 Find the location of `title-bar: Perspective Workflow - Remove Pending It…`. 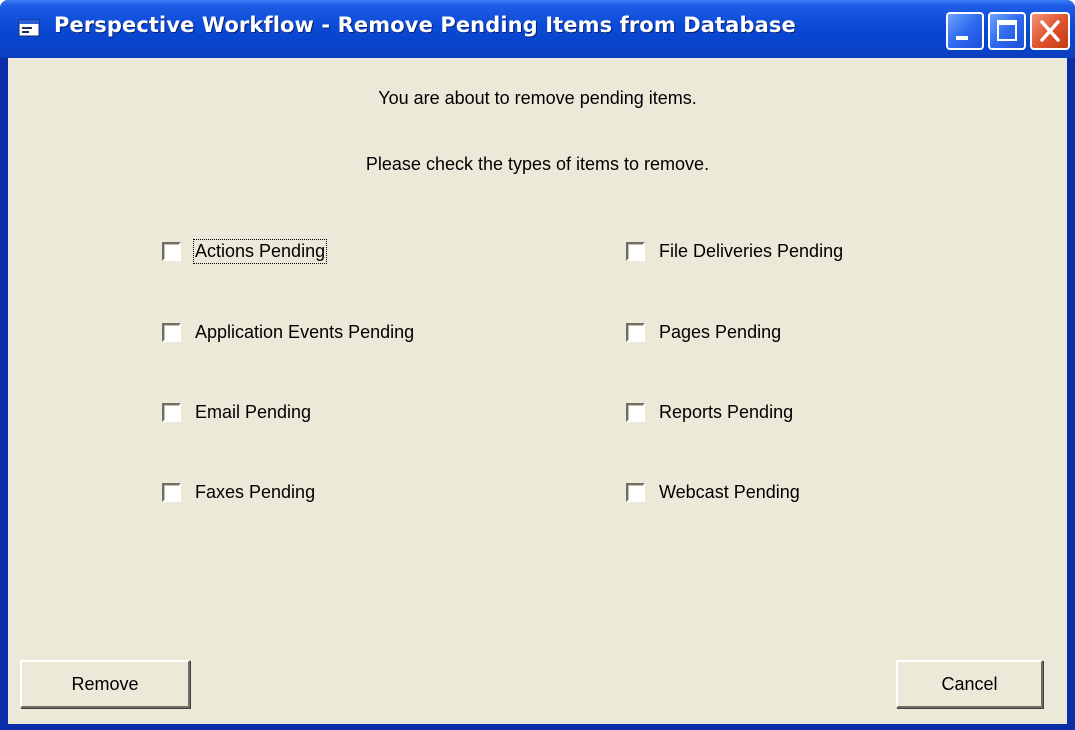

title-bar: Perspective Workflow - Remove Pending It… is located at coordinates (537, 29).